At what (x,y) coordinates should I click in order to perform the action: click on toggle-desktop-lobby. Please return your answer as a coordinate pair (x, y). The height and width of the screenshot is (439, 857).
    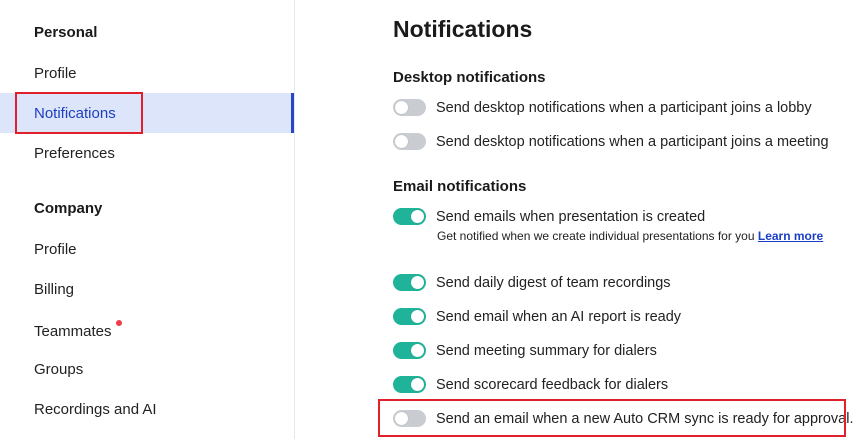
    Looking at the image, I should click on (409, 107).